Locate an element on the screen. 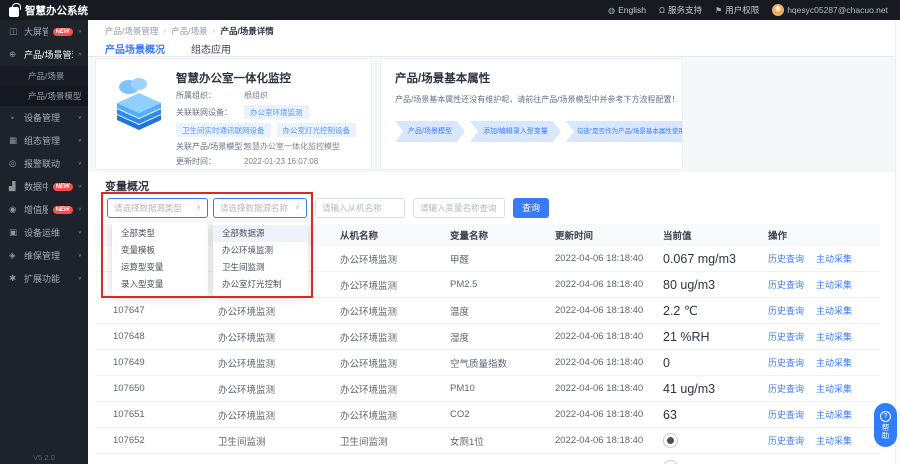 Image resolution: width=900 pixels, height=464 pixels. menu-item-computed-variable: 运算型变量 is located at coordinates (160, 267).